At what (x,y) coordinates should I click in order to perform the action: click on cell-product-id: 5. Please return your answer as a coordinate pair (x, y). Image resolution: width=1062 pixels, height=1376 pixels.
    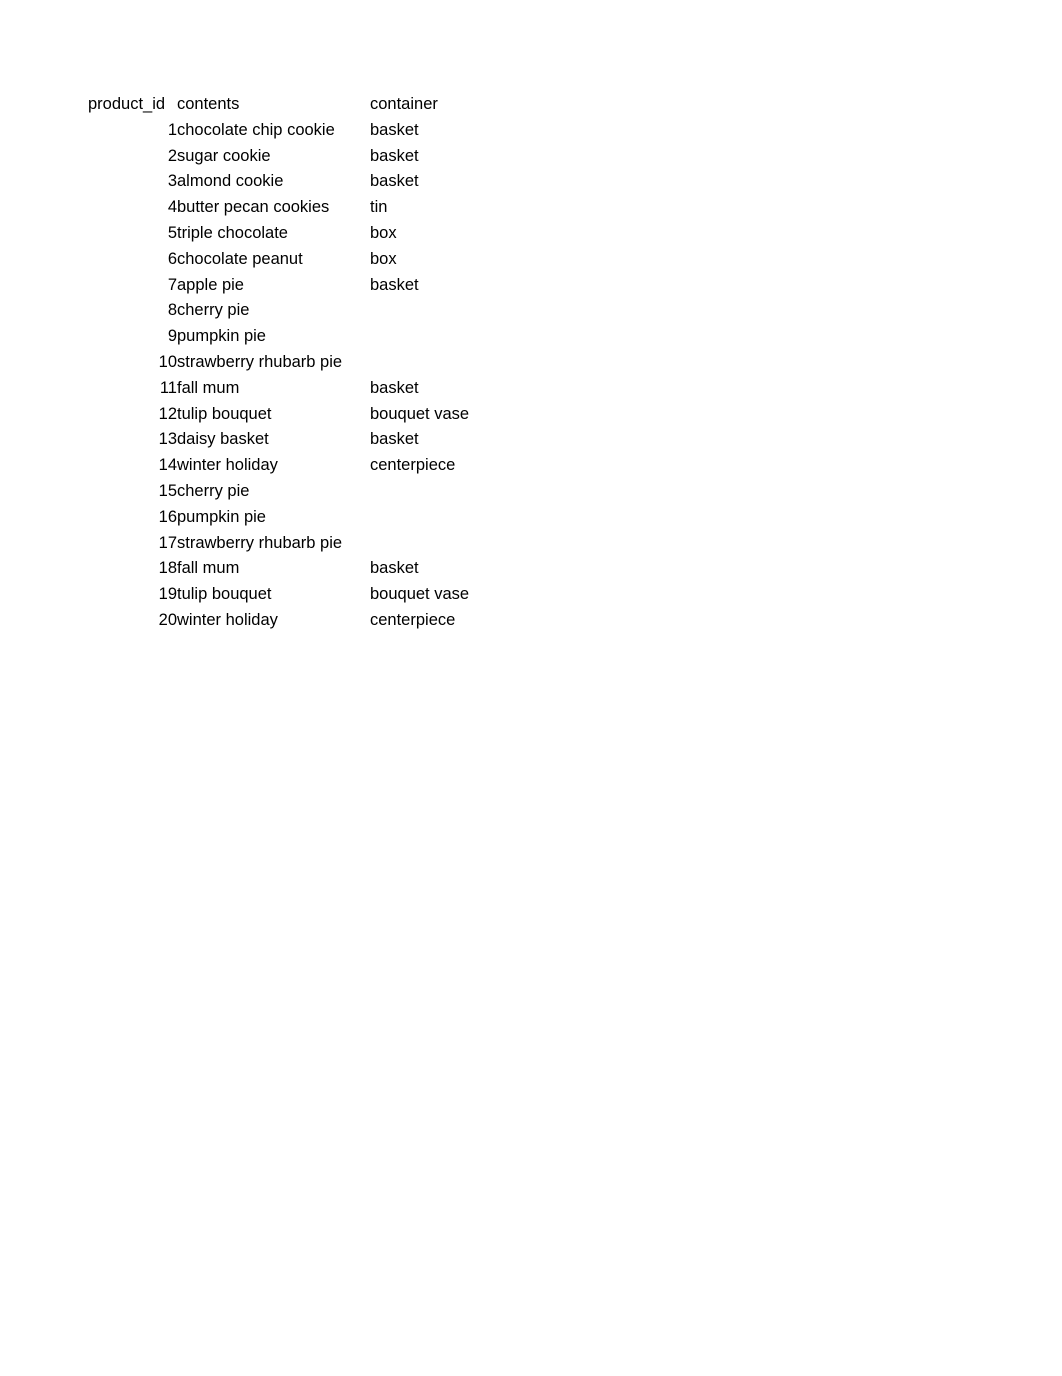
    Looking at the image, I should click on (172, 232).